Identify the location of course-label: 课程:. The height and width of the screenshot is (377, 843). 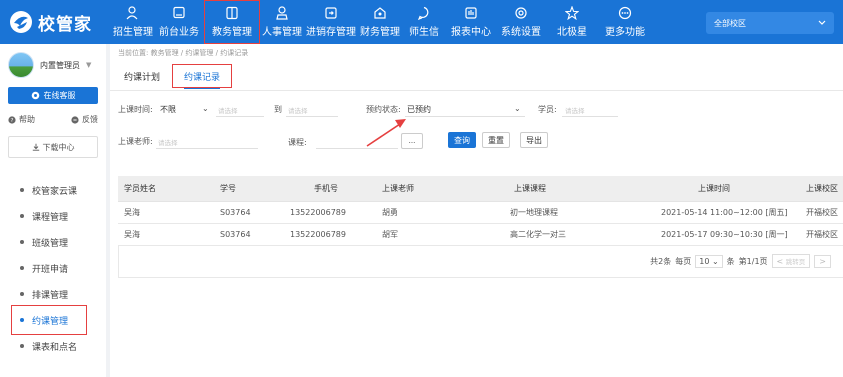
(297, 142).